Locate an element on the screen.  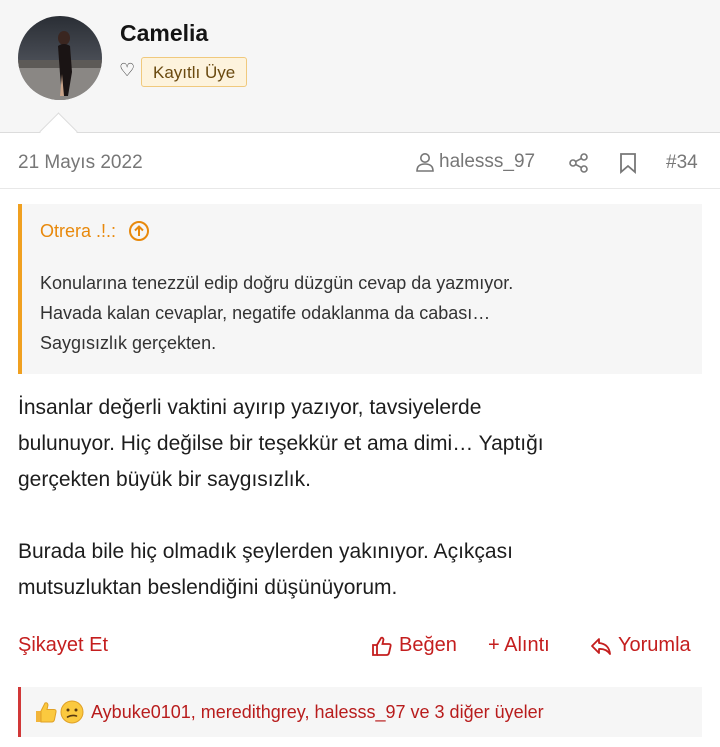
author-name: halesss_97 is located at coordinates (487, 161).